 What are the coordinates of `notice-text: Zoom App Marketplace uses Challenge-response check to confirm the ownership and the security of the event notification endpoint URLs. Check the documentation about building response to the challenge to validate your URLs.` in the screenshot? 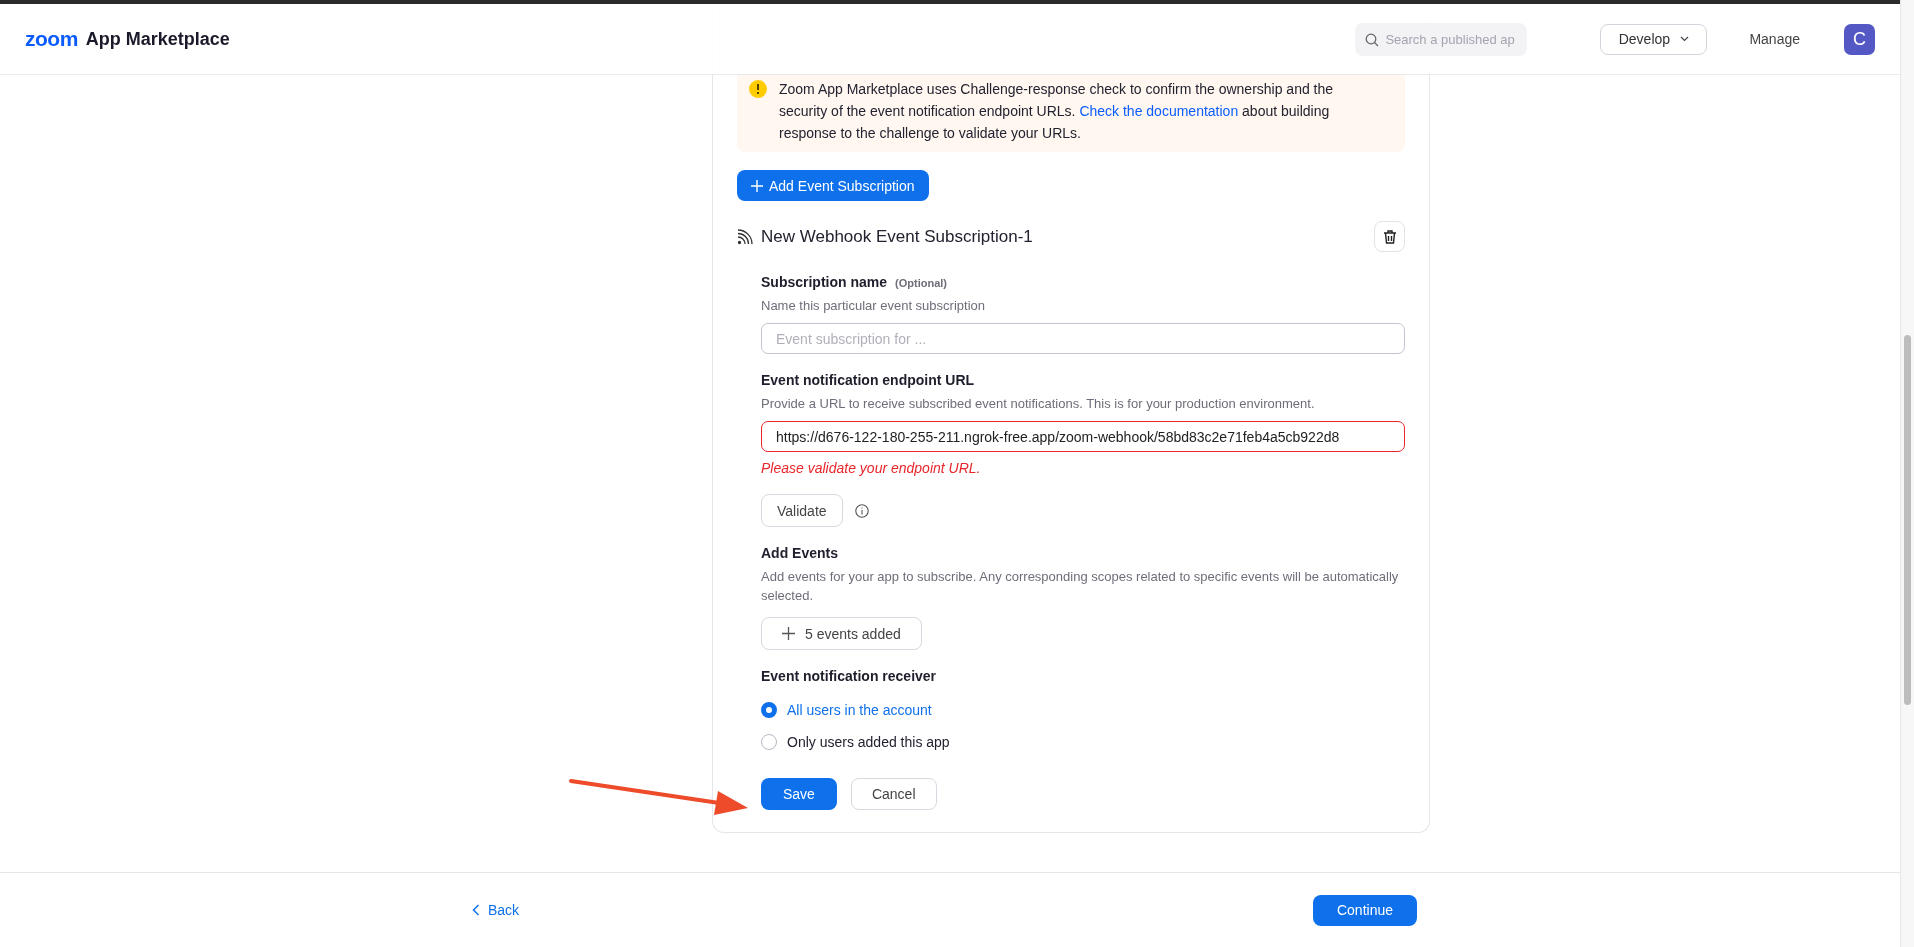 It's located at (1057, 111).